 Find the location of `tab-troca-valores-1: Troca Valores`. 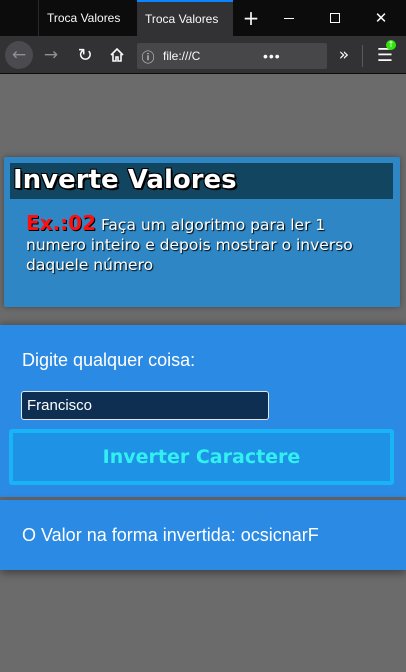

tab-troca-valores-1: Troca Valores is located at coordinates (87, 18).